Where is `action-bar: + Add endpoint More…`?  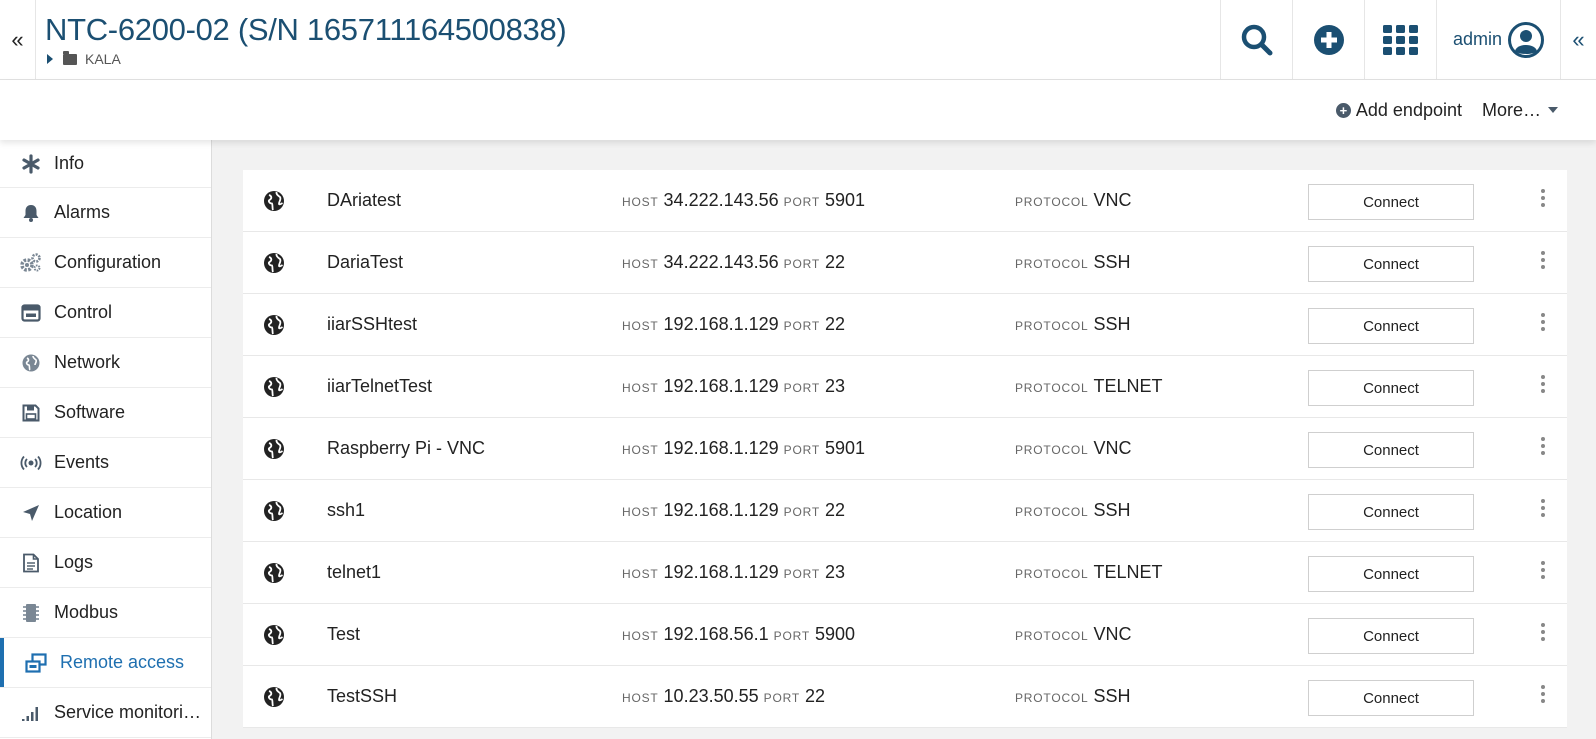 action-bar: + Add endpoint More… is located at coordinates (798, 110).